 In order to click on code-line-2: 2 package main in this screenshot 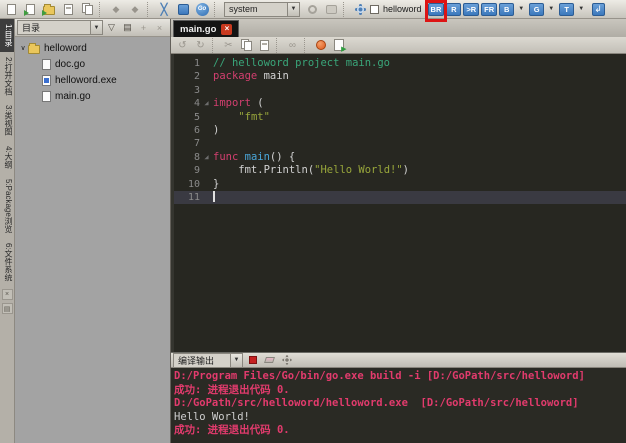, I will do `click(400, 76)`.